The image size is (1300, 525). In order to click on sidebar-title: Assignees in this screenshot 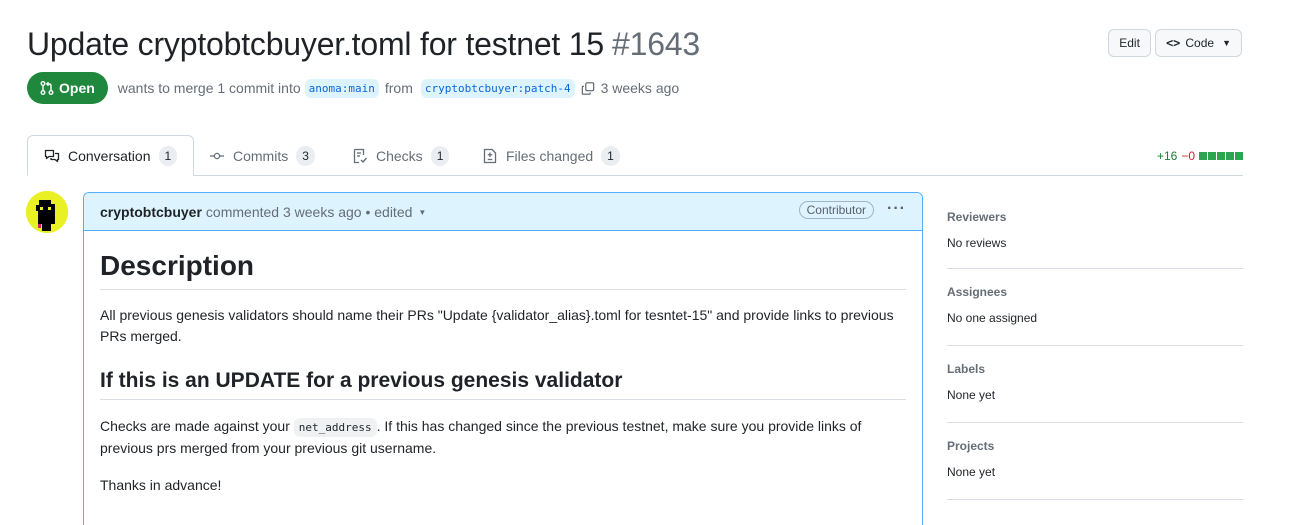, I will do `click(1095, 292)`.